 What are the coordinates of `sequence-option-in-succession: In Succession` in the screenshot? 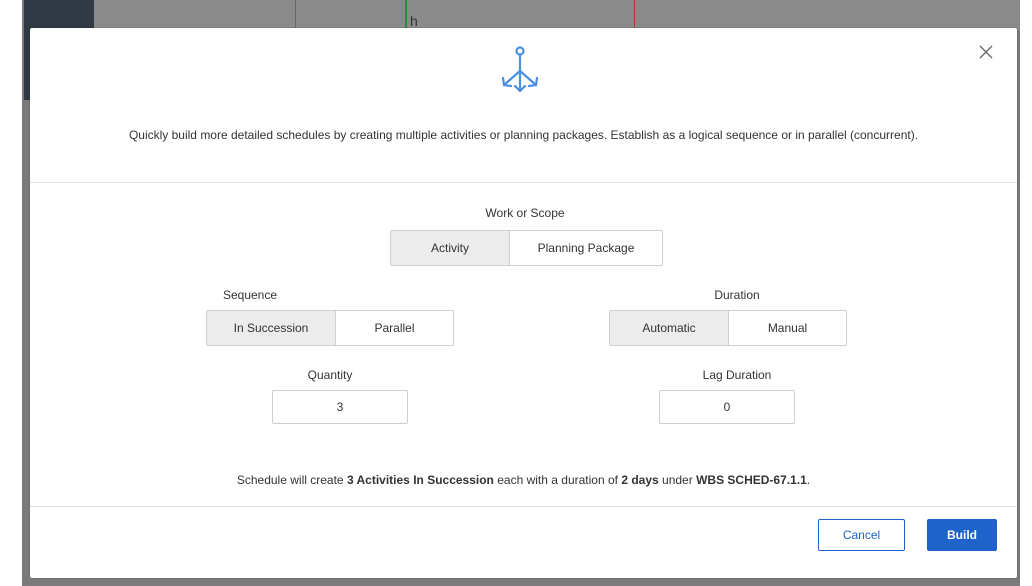 It's located at (271, 328).